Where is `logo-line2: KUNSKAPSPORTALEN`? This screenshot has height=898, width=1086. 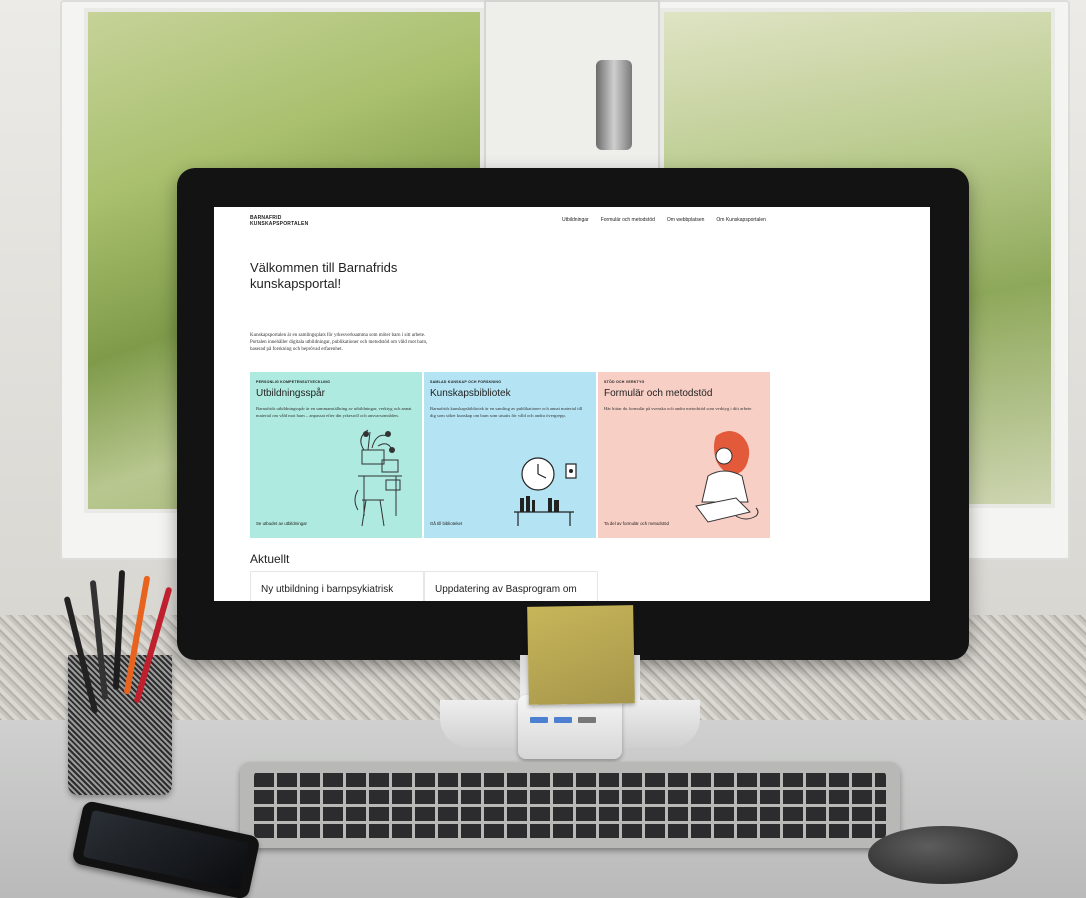
logo-line2: KUNSKAPSPORTALEN is located at coordinates (279, 224).